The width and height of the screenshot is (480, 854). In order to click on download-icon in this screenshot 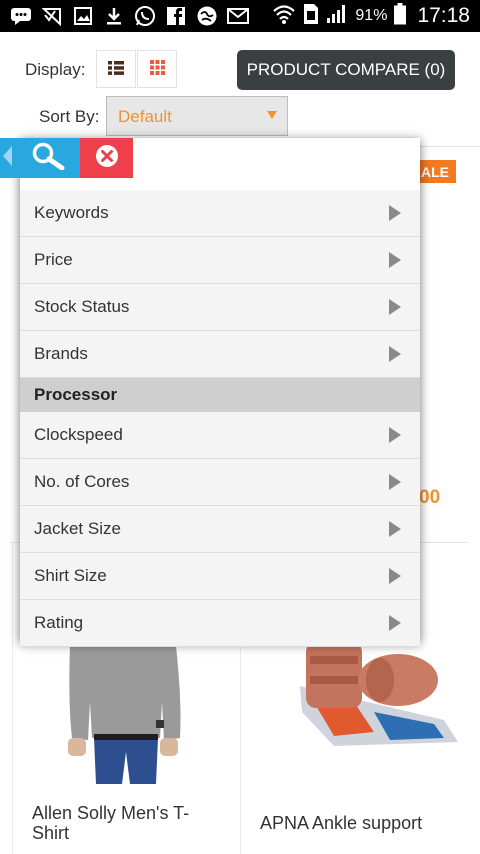, I will do `click(114, 16)`.